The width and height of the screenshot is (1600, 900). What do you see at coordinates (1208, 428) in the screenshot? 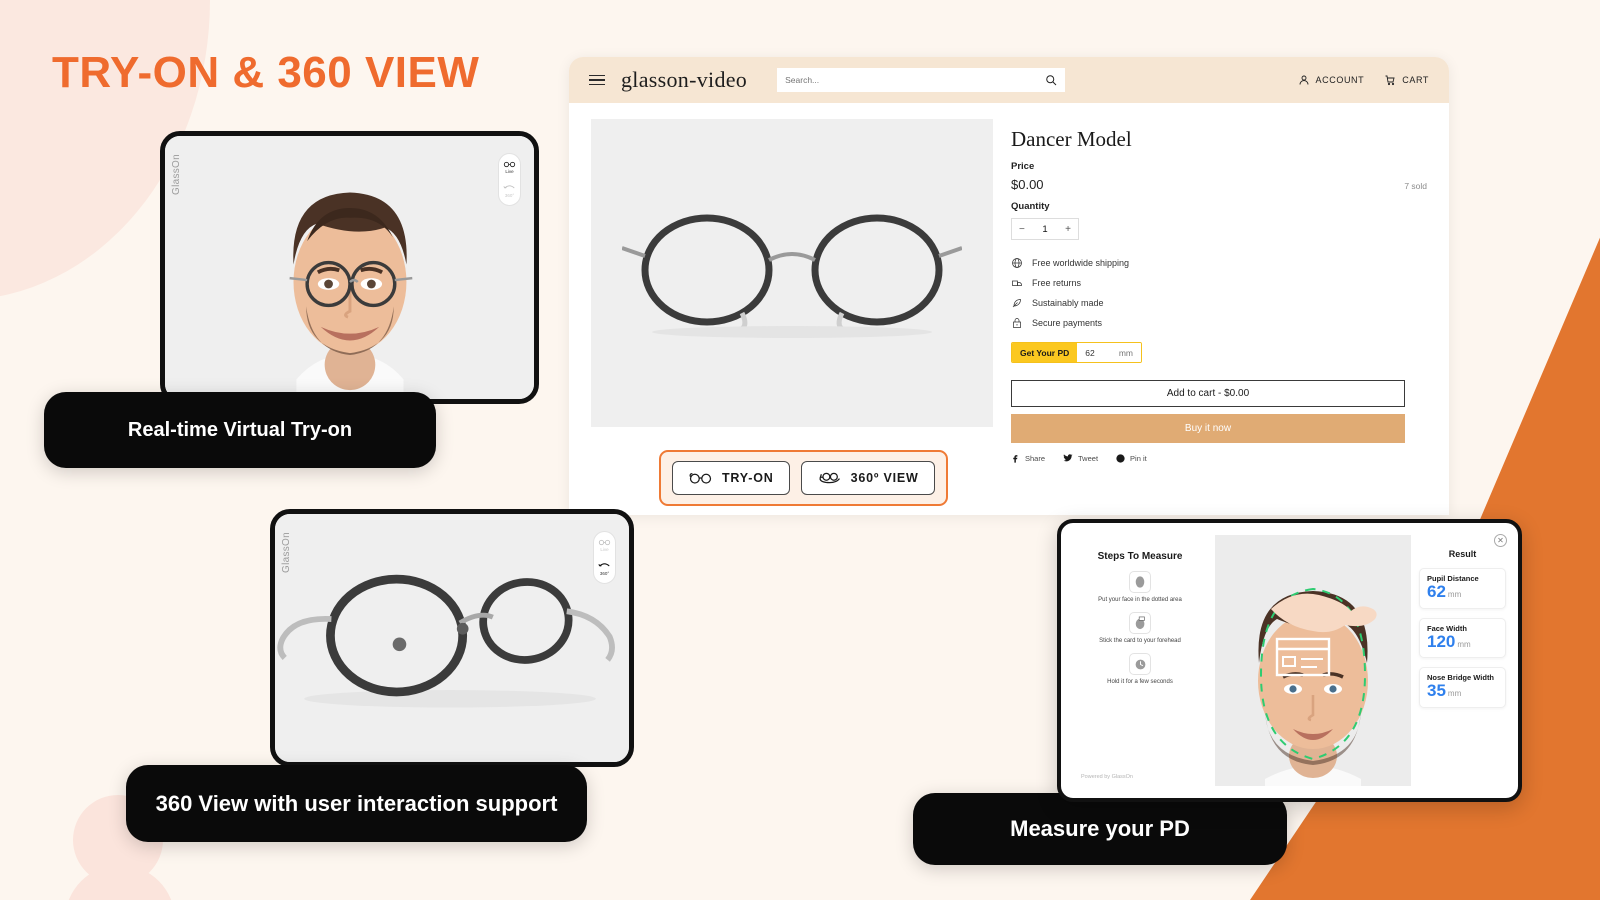
I see `buy-it-now-button: Buy it now` at bounding box center [1208, 428].